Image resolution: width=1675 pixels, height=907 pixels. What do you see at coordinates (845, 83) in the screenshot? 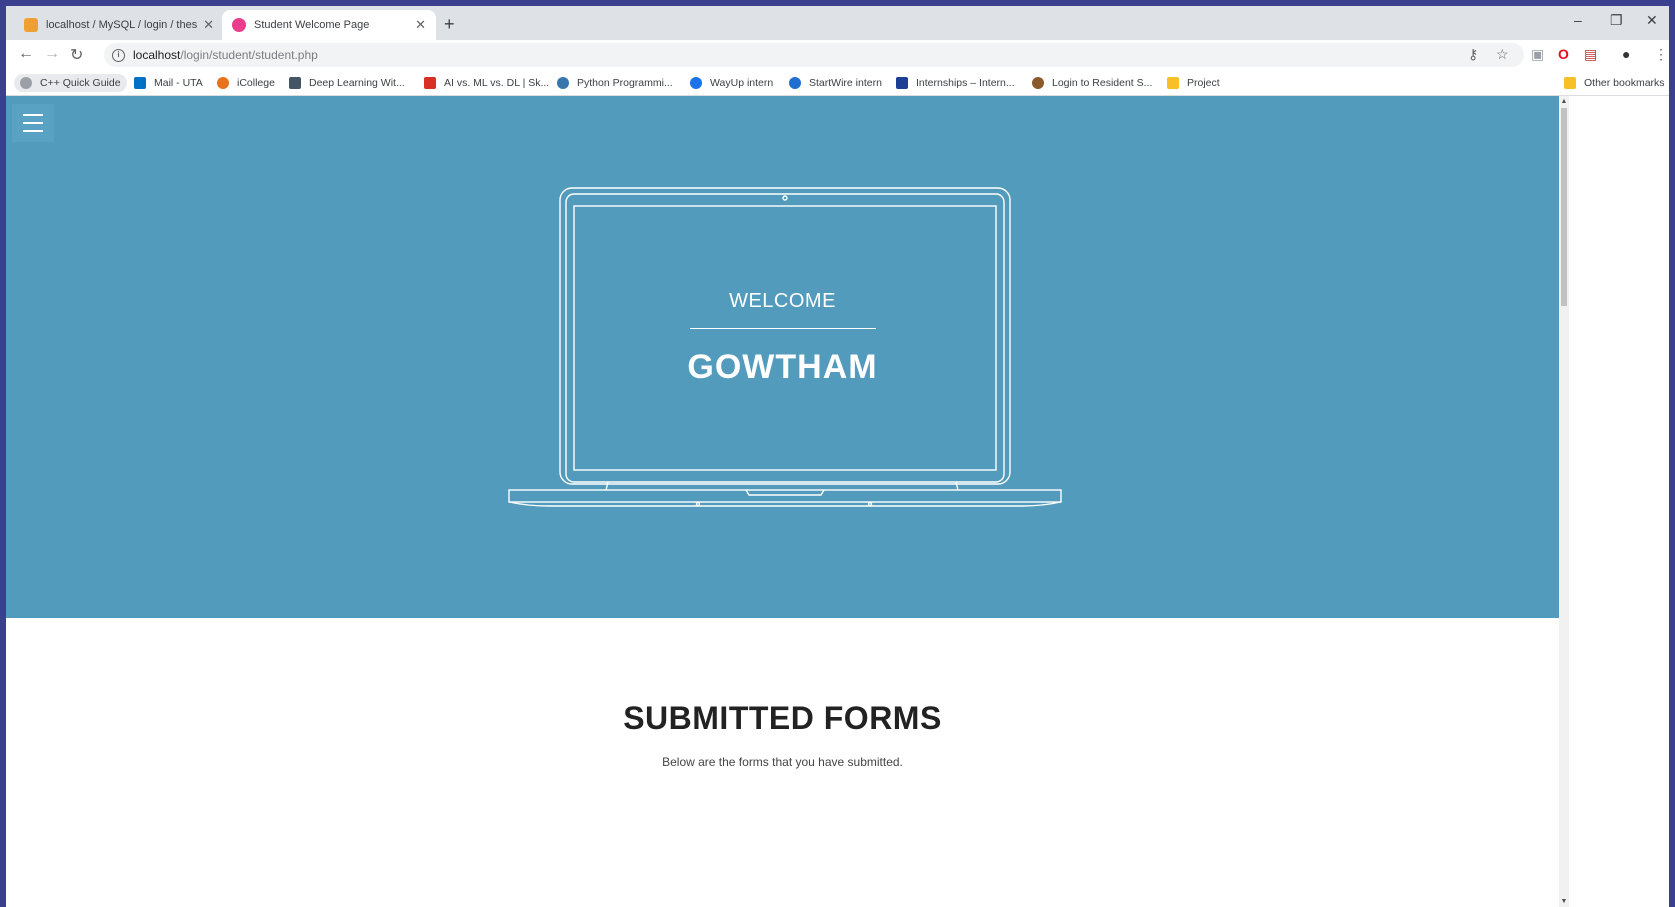
I see `bookmark-label: StartWire intern` at bounding box center [845, 83].